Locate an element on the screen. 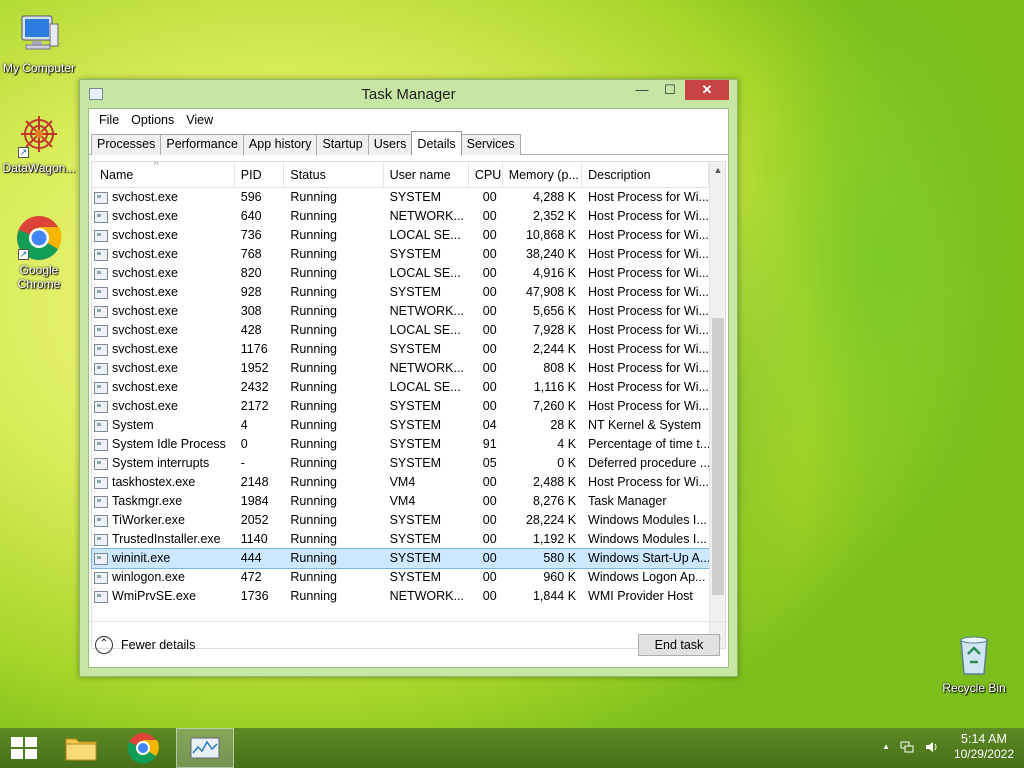 The height and width of the screenshot is (768, 1024). sort-ascending-icon: ^ is located at coordinates (156, 166).